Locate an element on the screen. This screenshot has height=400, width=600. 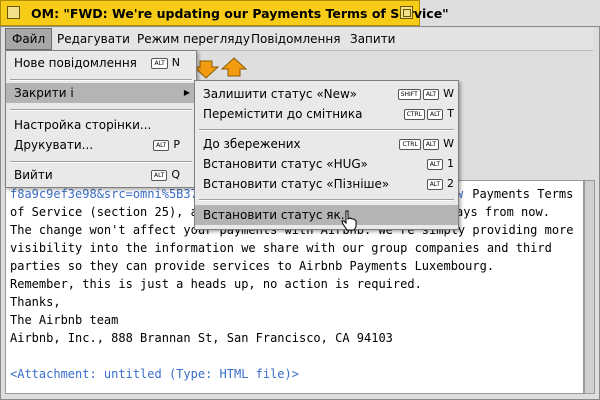
body-line-1-end: Payments Terms is located at coordinates (519, 194).